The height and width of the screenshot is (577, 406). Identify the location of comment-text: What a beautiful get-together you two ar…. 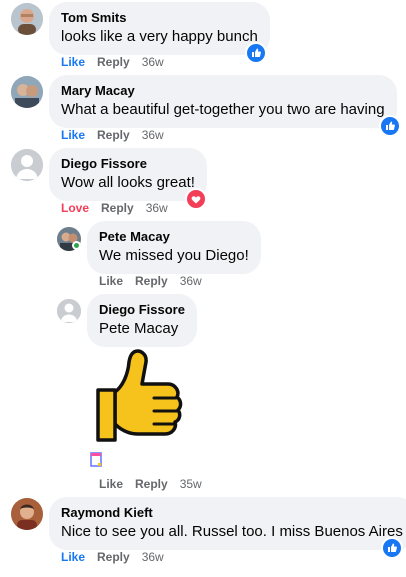
(223, 109).